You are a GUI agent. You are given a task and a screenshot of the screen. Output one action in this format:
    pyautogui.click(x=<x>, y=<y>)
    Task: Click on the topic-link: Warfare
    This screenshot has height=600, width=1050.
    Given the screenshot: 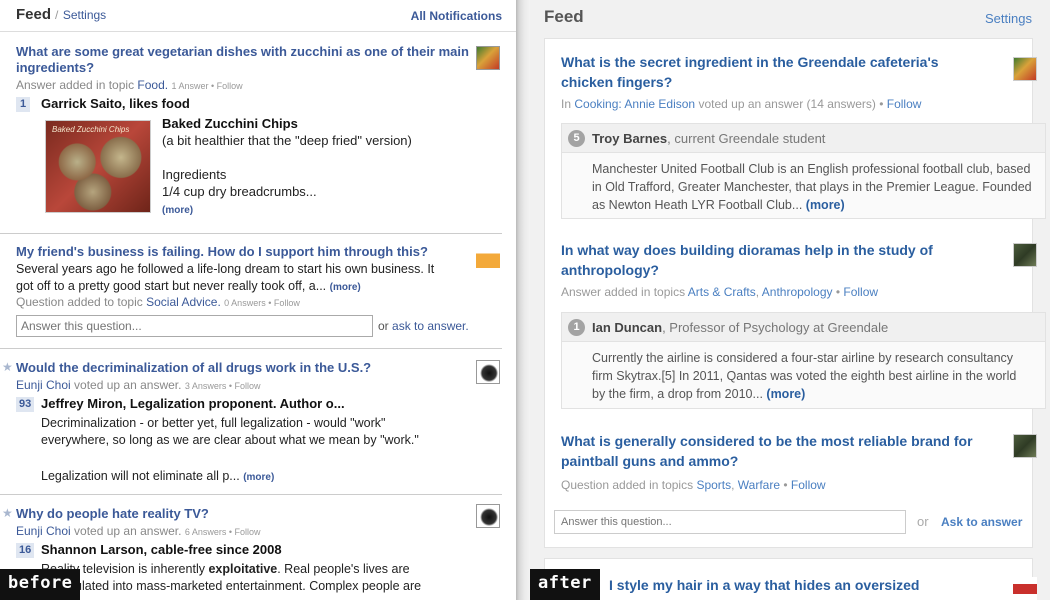 What is the action you would take?
    pyautogui.click(x=759, y=485)
    